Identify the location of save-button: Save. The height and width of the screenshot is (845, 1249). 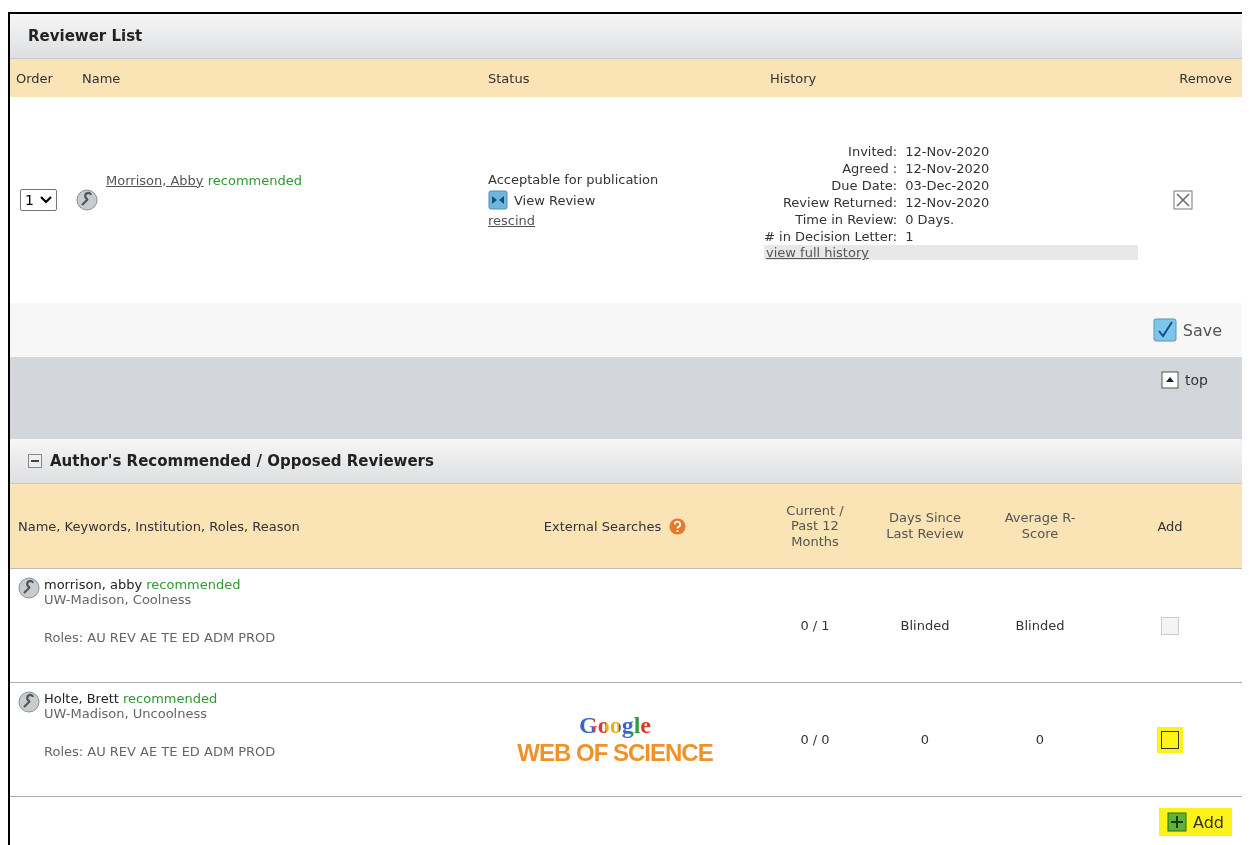
(1187, 330).